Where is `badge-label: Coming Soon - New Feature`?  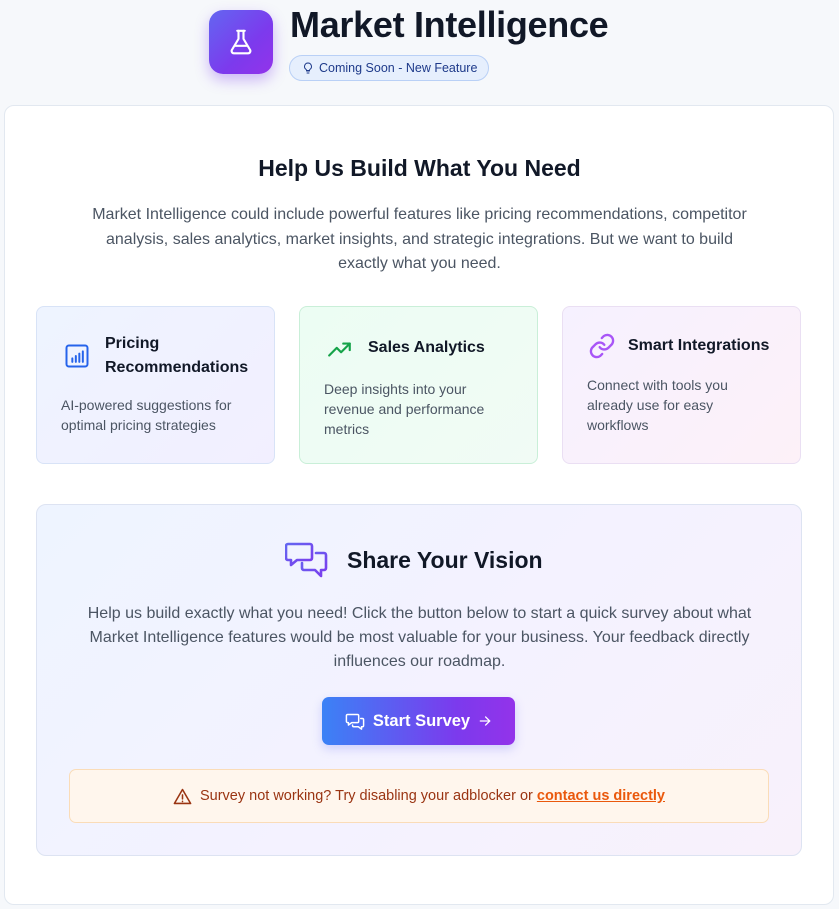
badge-label: Coming Soon - New Feature is located at coordinates (398, 68).